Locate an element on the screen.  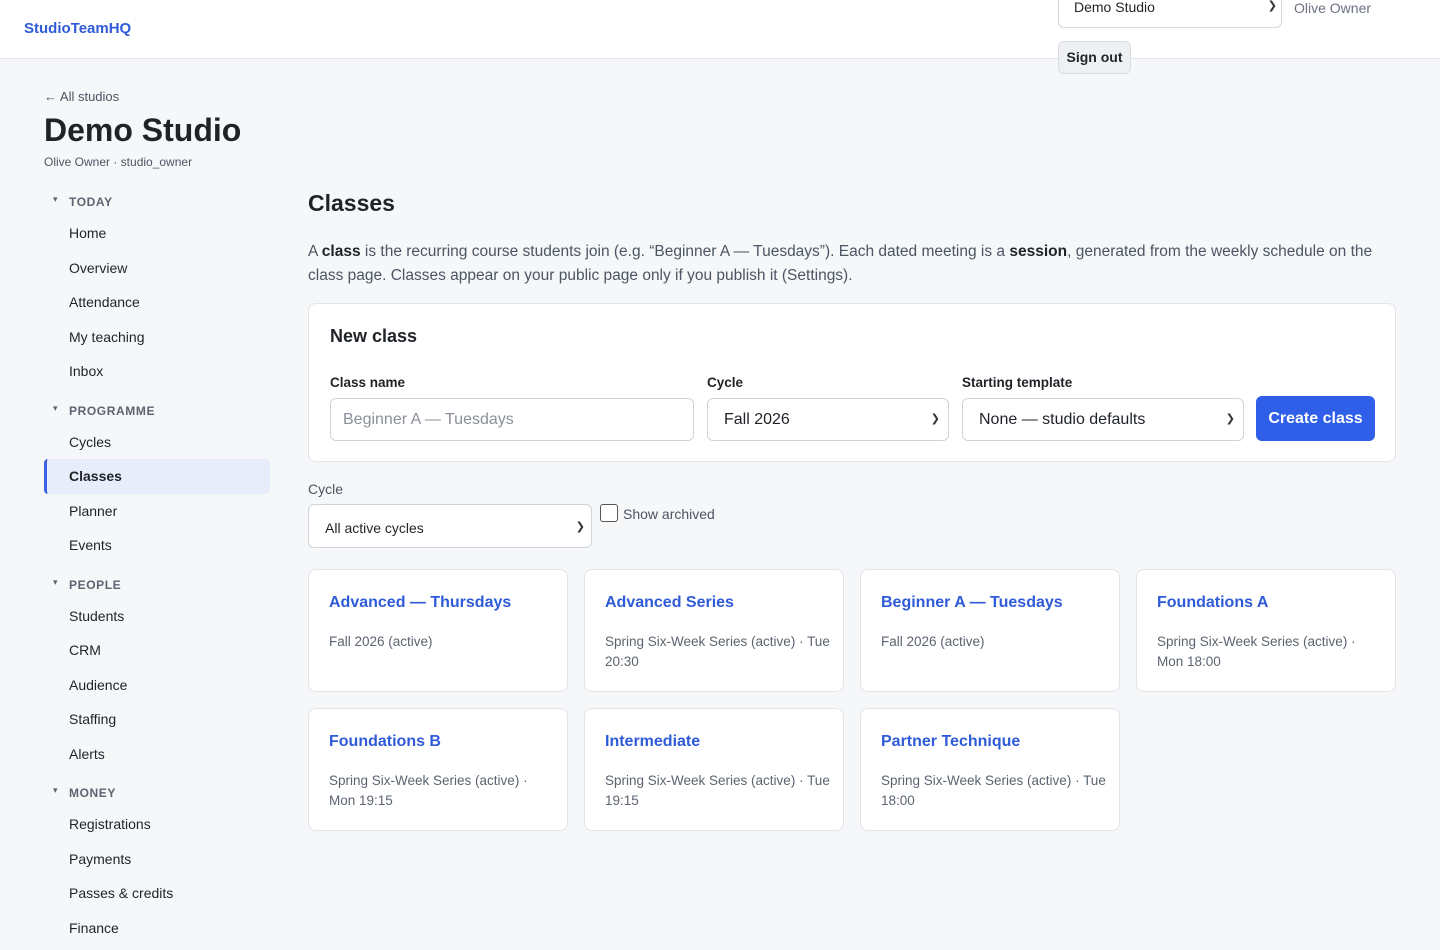
nav-section-label: PROGRAMME is located at coordinates (112, 410).